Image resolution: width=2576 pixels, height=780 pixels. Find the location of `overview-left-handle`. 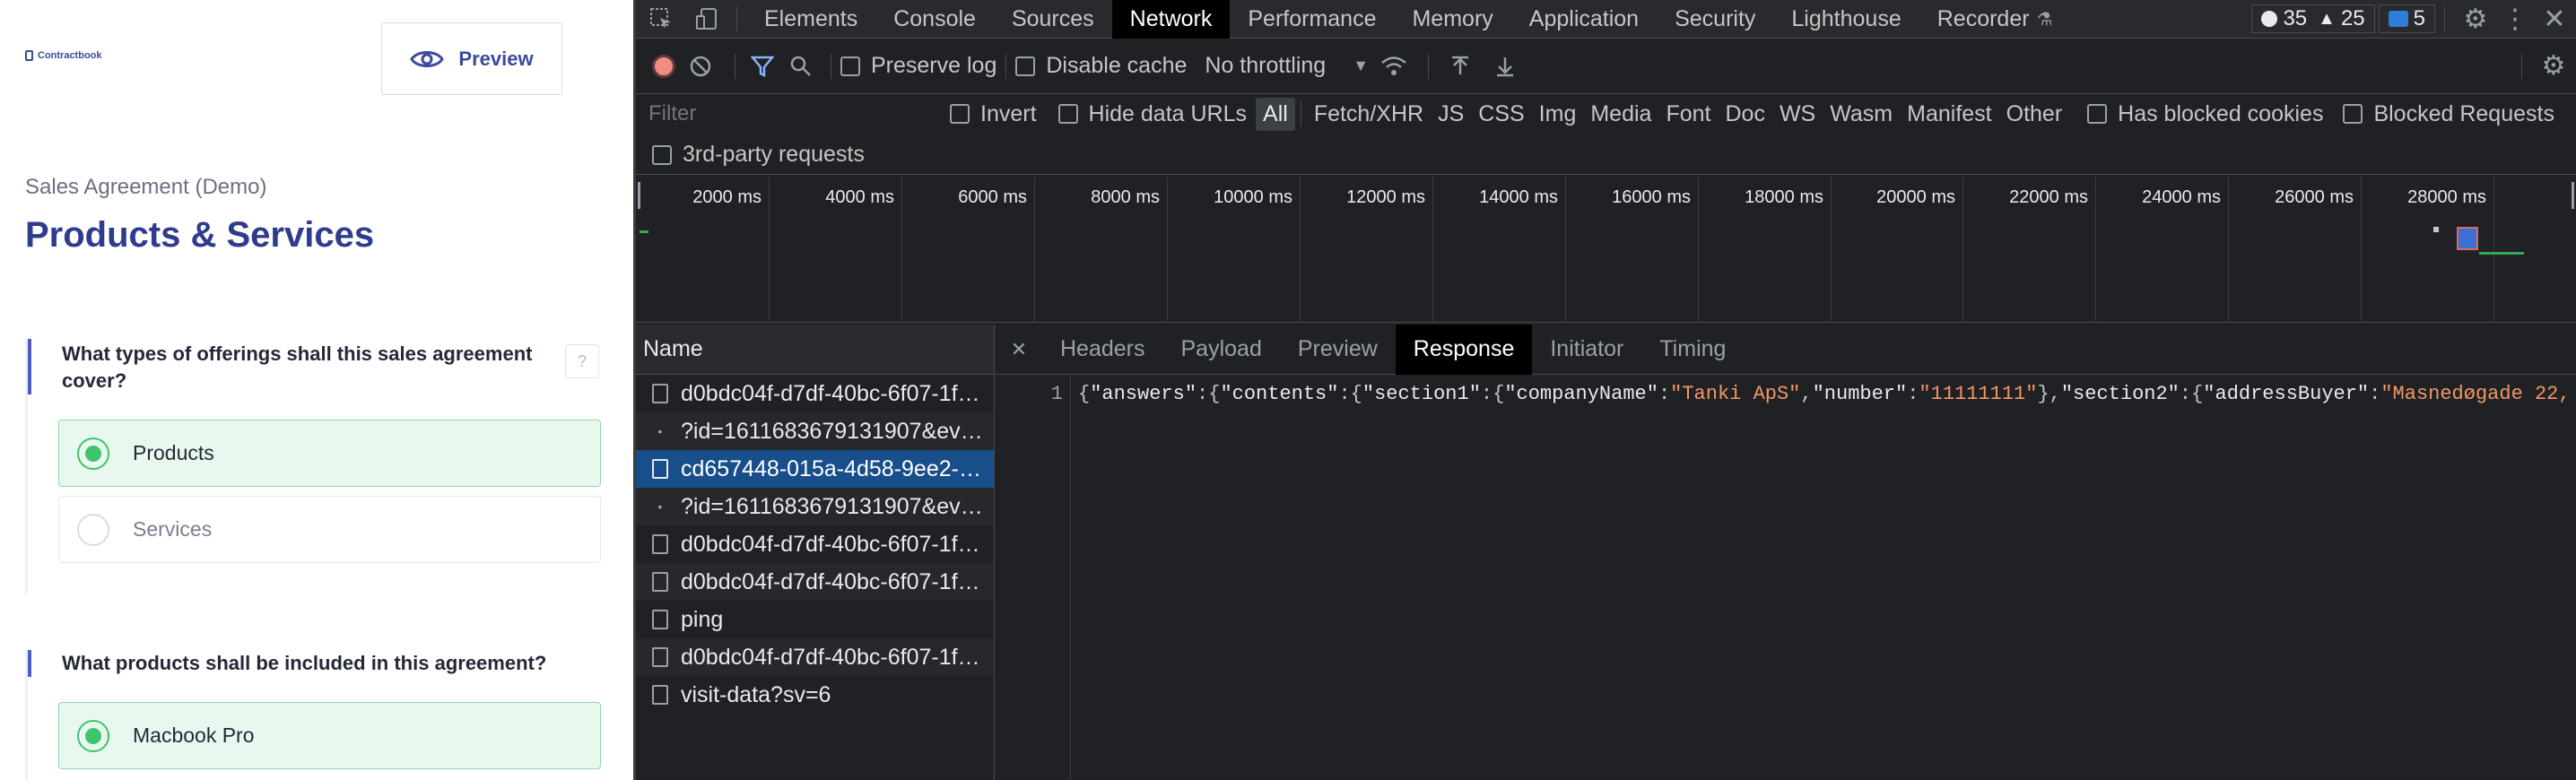

overview-left-handle is located at coordinates (639, 196).